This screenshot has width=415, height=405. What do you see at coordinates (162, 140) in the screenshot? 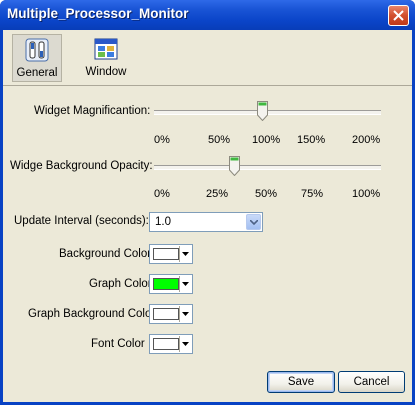
I see `magnification-tick-0: 0%` at bounding box center [162, 140].